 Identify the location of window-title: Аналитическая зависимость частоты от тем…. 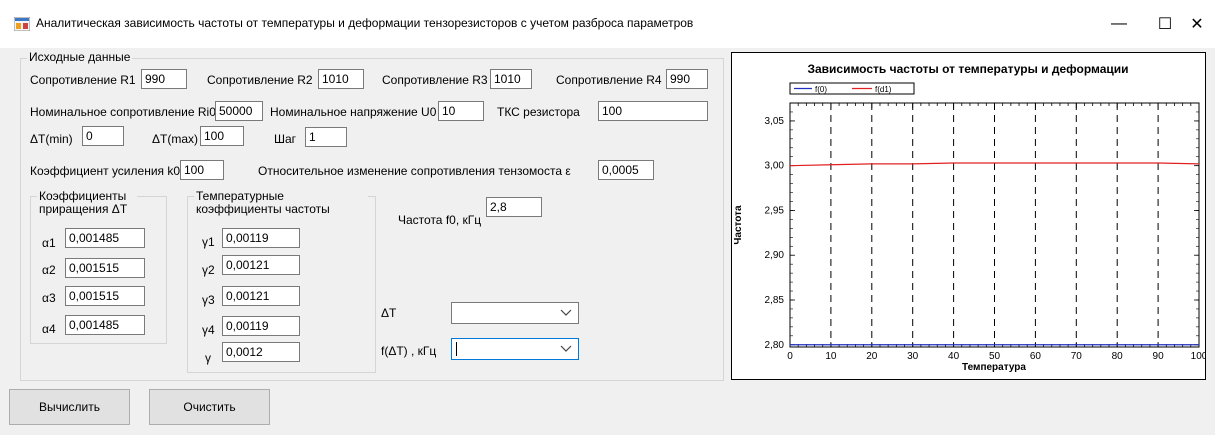
(365, 23).